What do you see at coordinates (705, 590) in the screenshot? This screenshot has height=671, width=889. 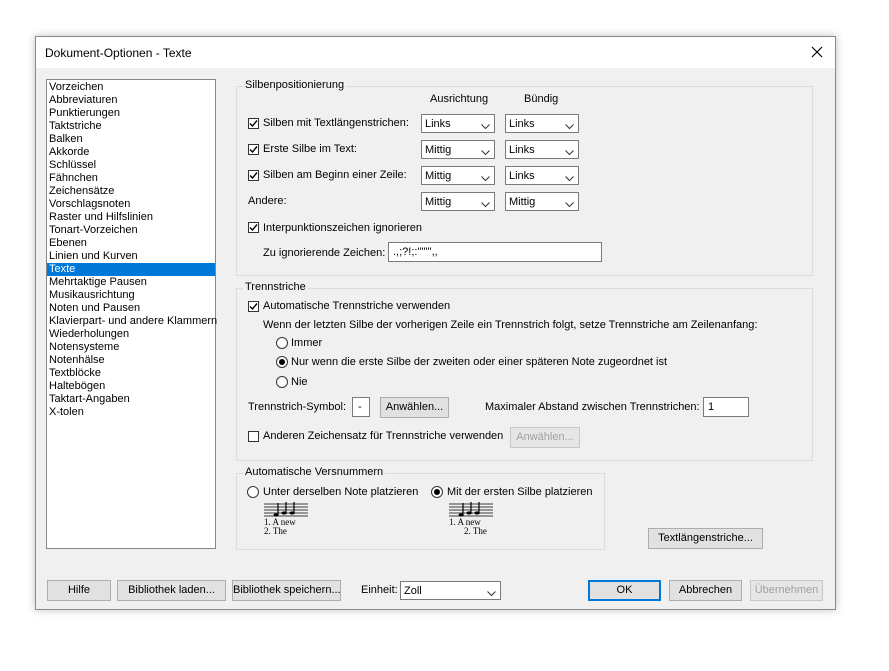 I see `cancel-button: Abbrechen` at bounding box center [705, 590].